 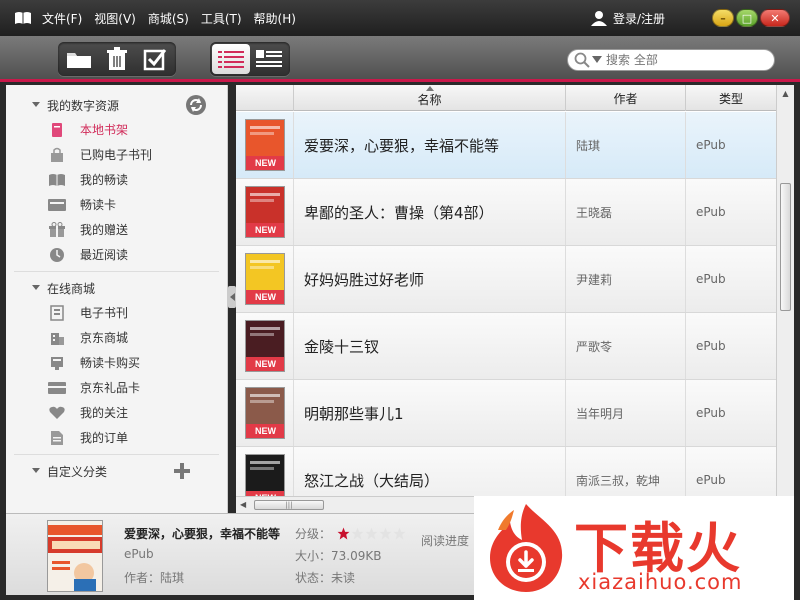 What do you see at coordinates (83, 105) in the screenshot?
I see `section-title: 我的数字资源` at bounding box center [83, 105].